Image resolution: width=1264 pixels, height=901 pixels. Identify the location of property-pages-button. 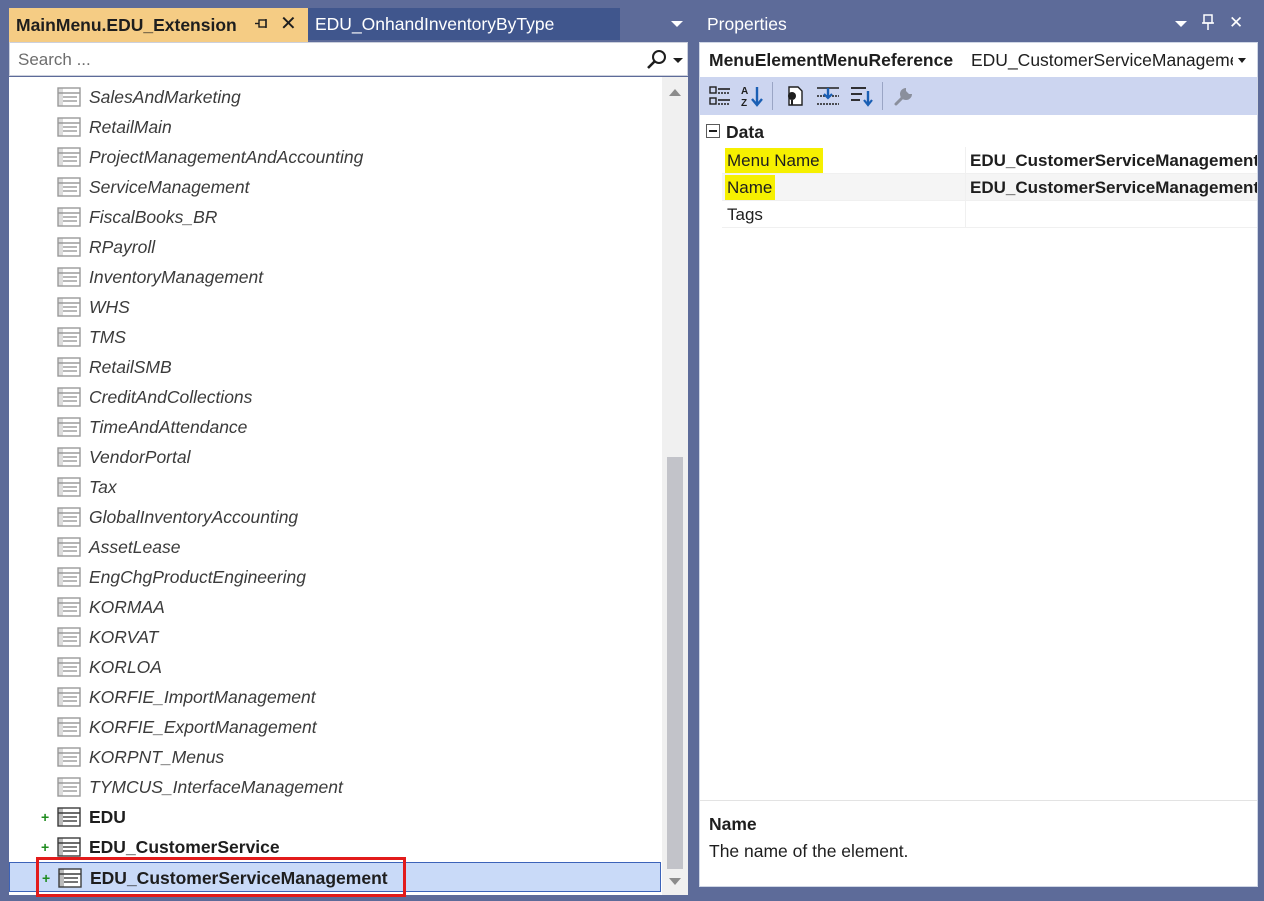
(794, 96).